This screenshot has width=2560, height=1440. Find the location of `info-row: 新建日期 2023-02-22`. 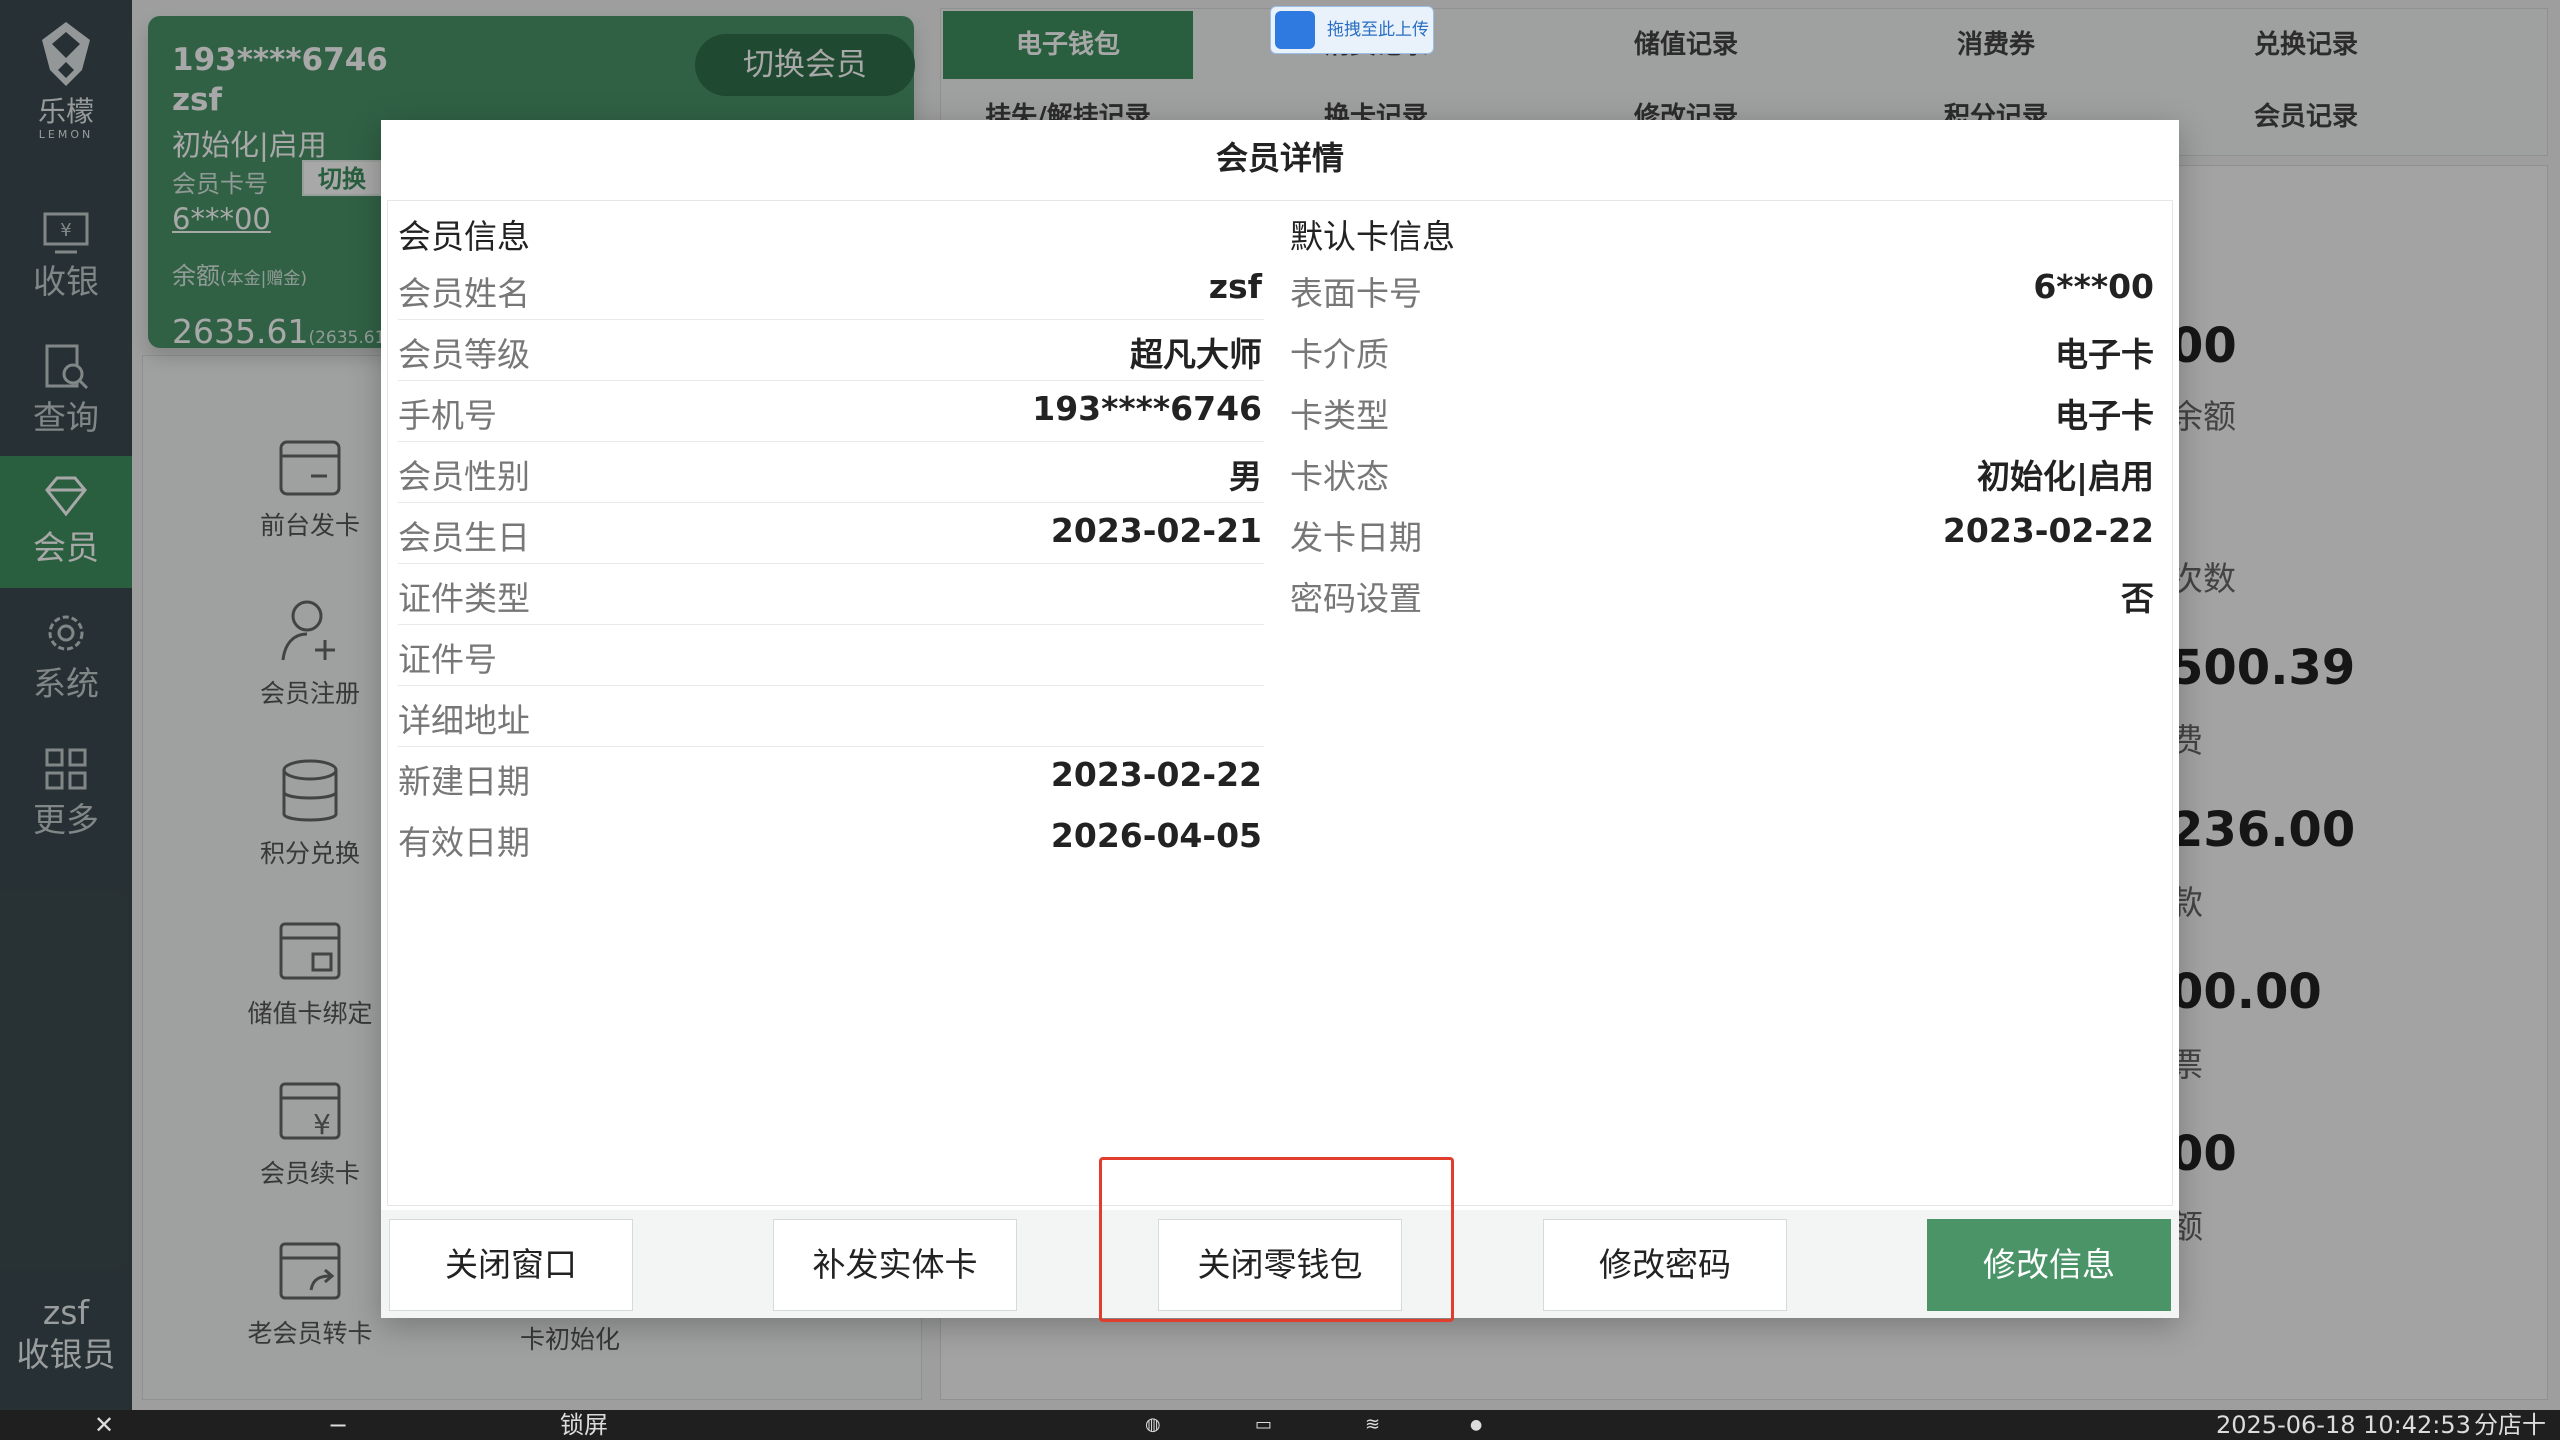

info-row: 新建日期 2023-02-22 is located at coordinates (831, 777).